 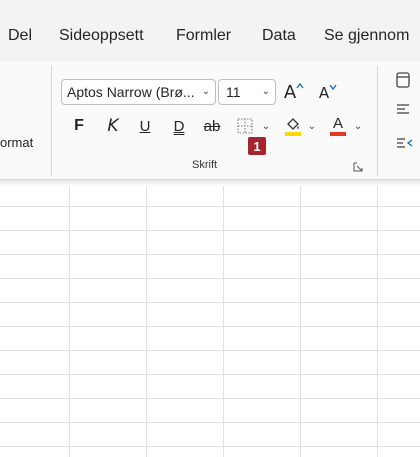 I want to click on paint-bucket-icon, so click(x=293, y=127).